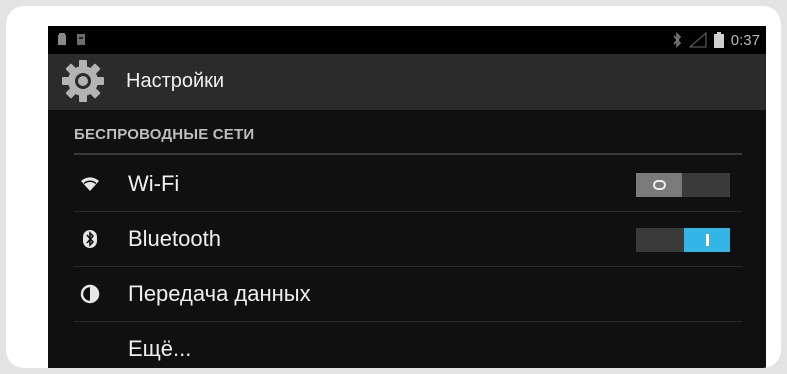 The width and height of the screenshot is (787, 374). I want to click on settings-gear-icon, so click(83, 81).